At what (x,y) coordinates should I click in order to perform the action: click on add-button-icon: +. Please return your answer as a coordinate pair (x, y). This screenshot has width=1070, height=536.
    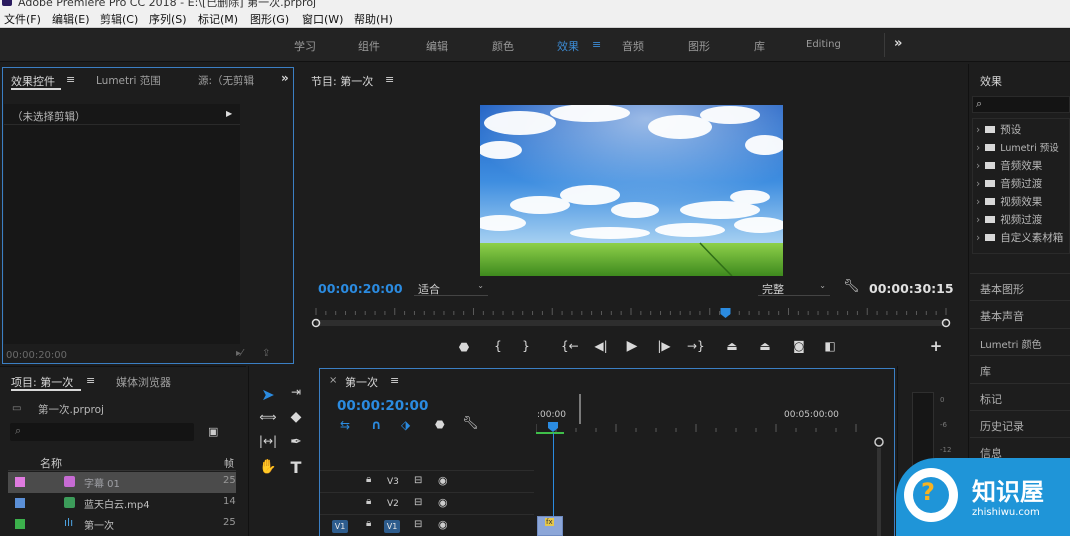
    Looking at the image, I should click on (936, 346).